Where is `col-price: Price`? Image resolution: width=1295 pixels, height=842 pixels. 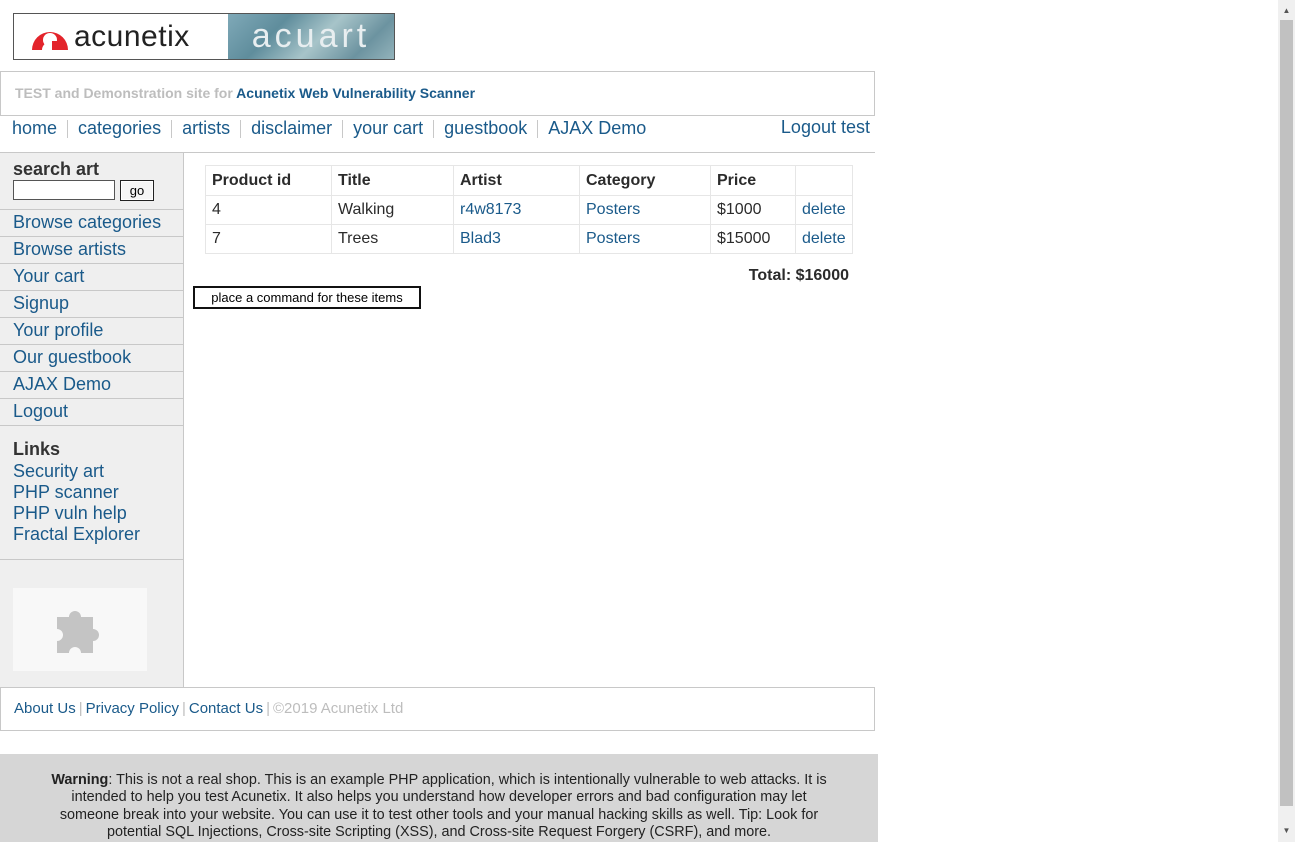 col-price: Price is located at coordinates (753, 180).